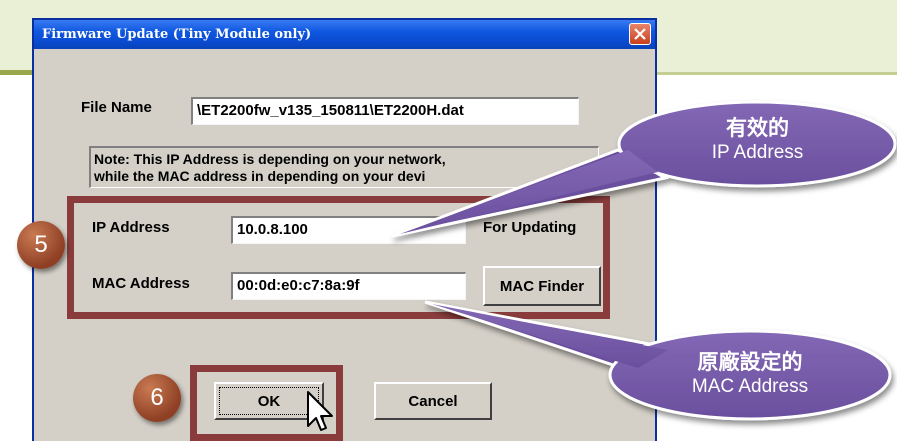 This screenshot has width=897, height=441. I want to click on callout-mac-line2: MAC Address, so click(750, 386).